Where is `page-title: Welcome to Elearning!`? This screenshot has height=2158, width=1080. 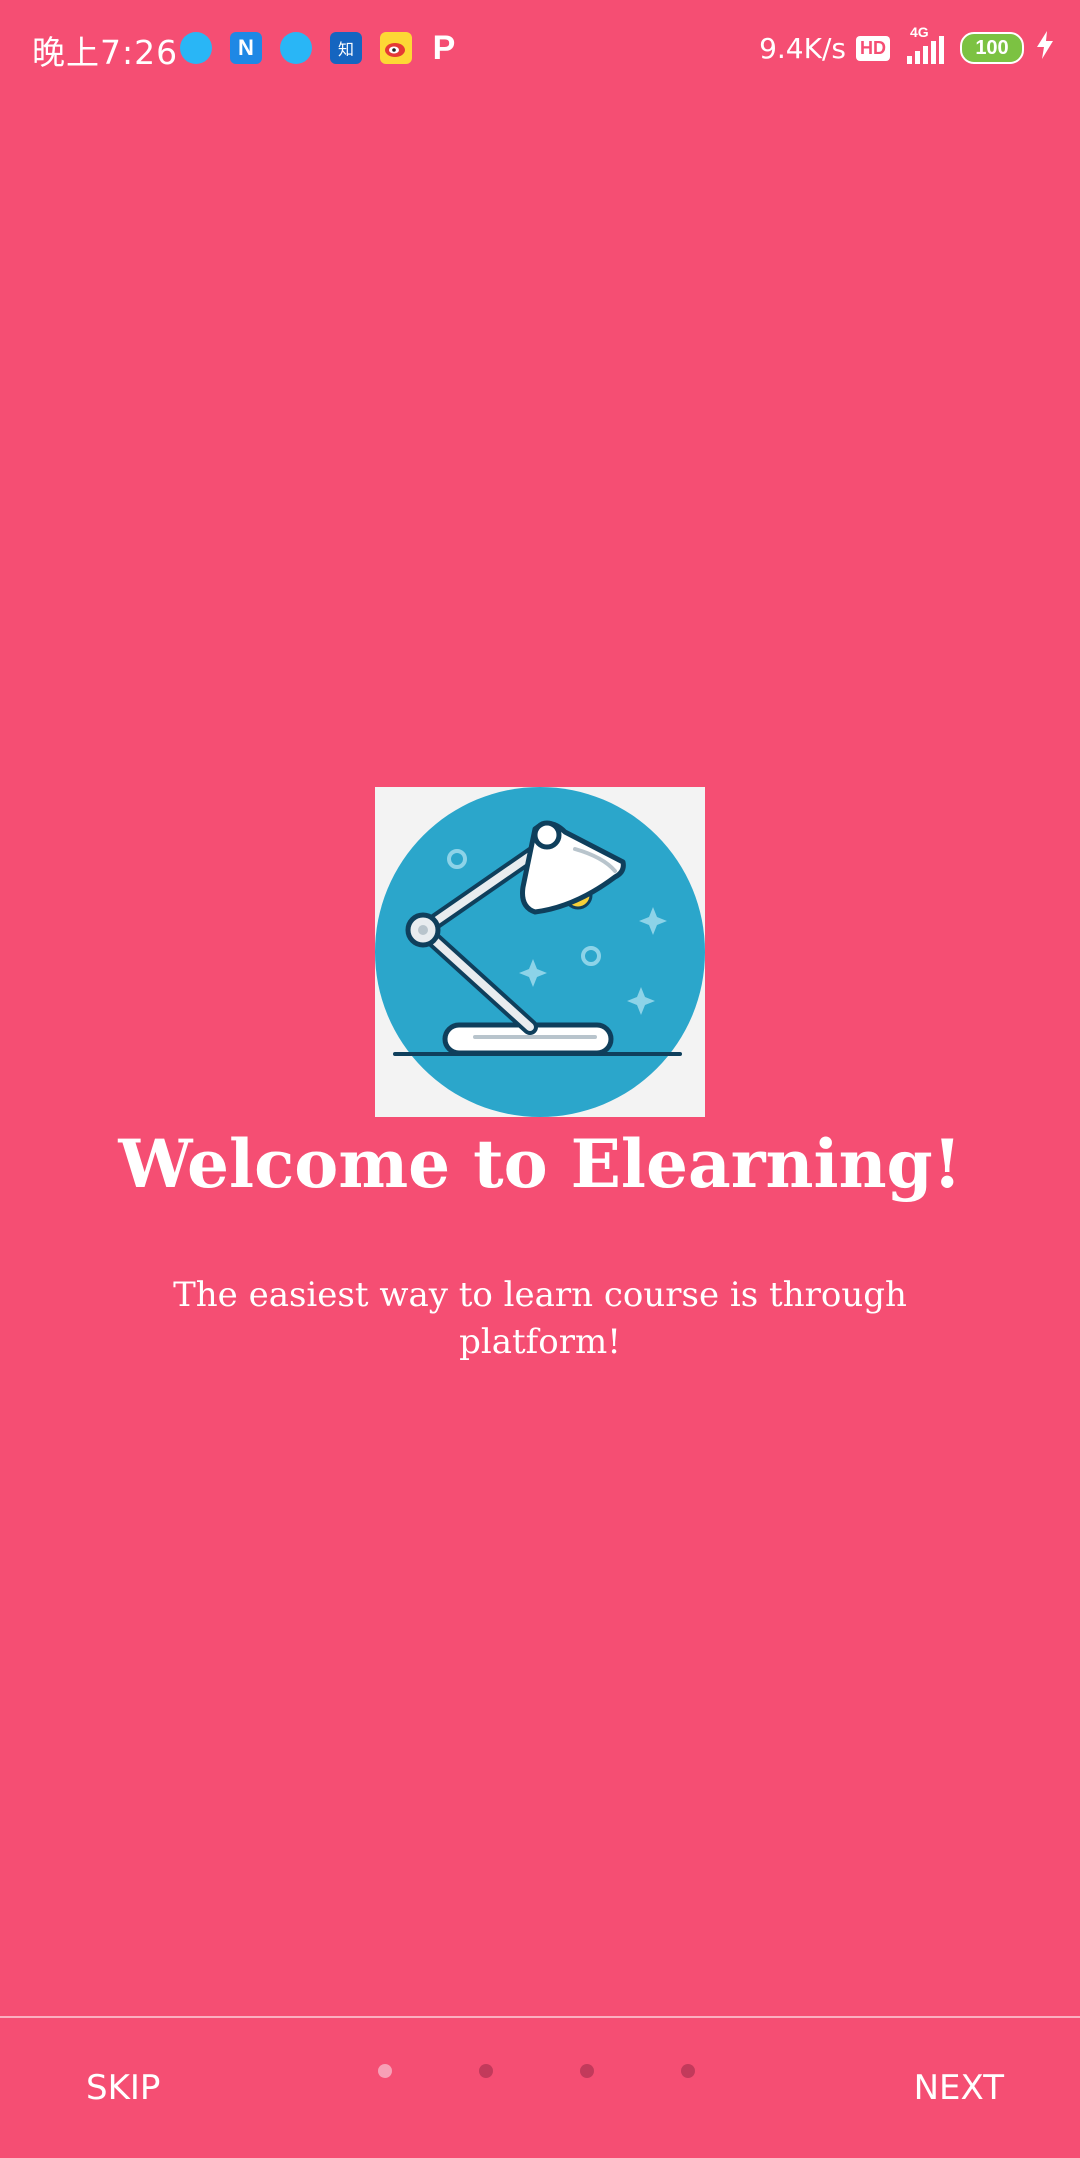 page-title: Welcome to Elearning! is located at coordinates (540, 1164).